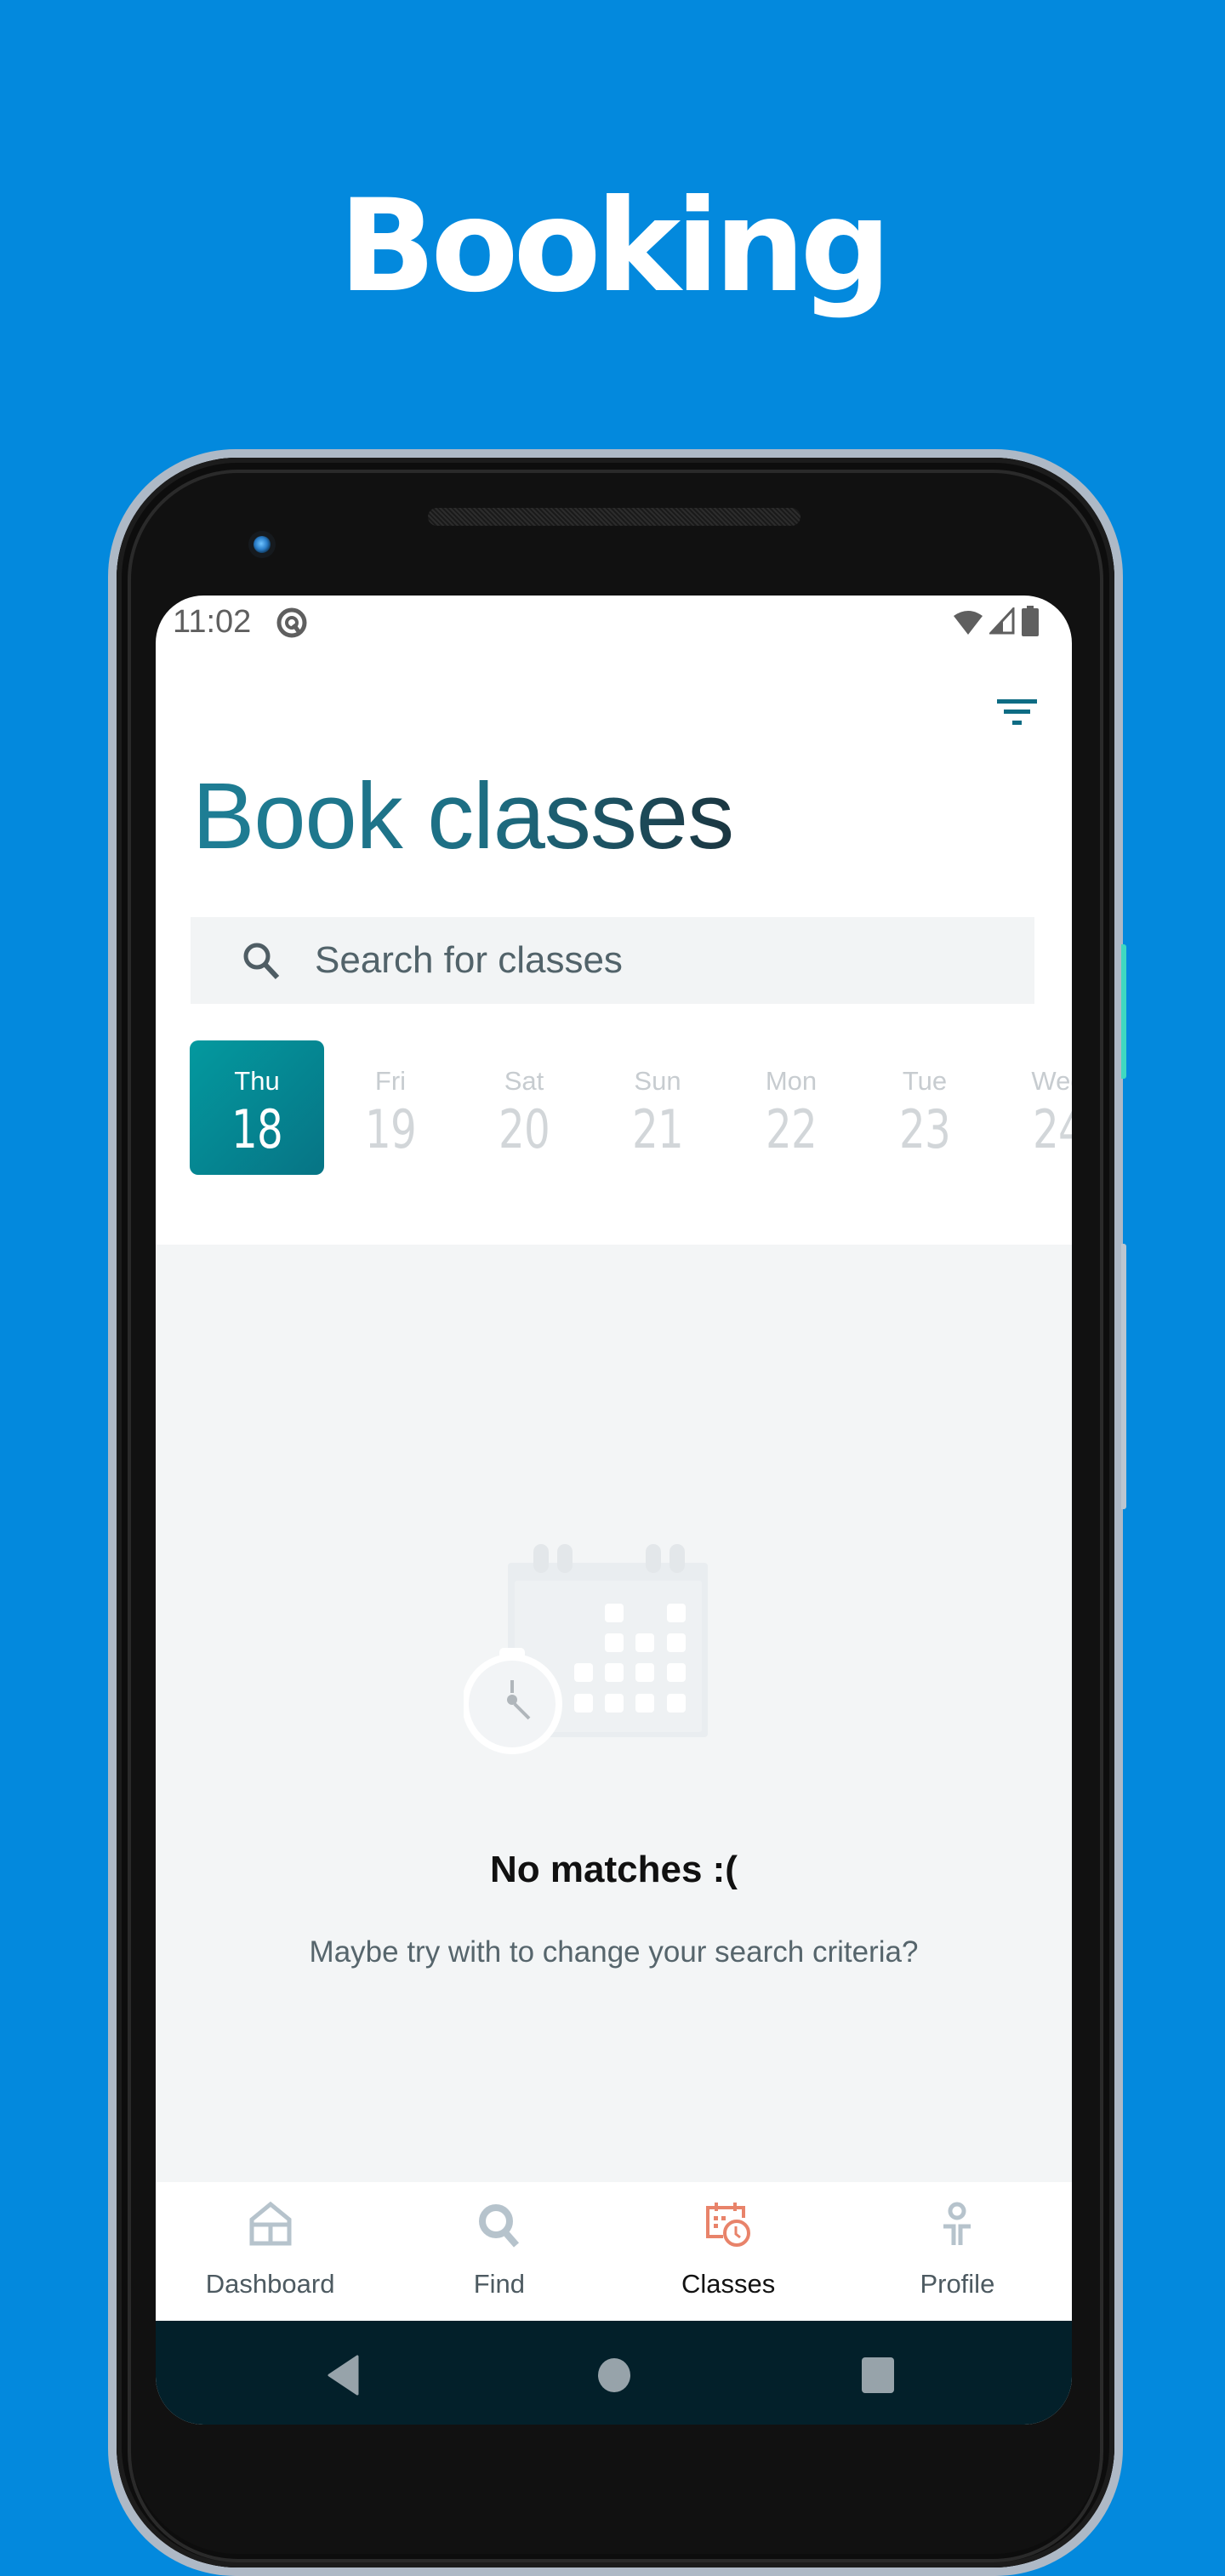 Image resolution: width=1225 pixels, height=2576 pixels. I want to click on date-day: 21, so click(658, 1129).